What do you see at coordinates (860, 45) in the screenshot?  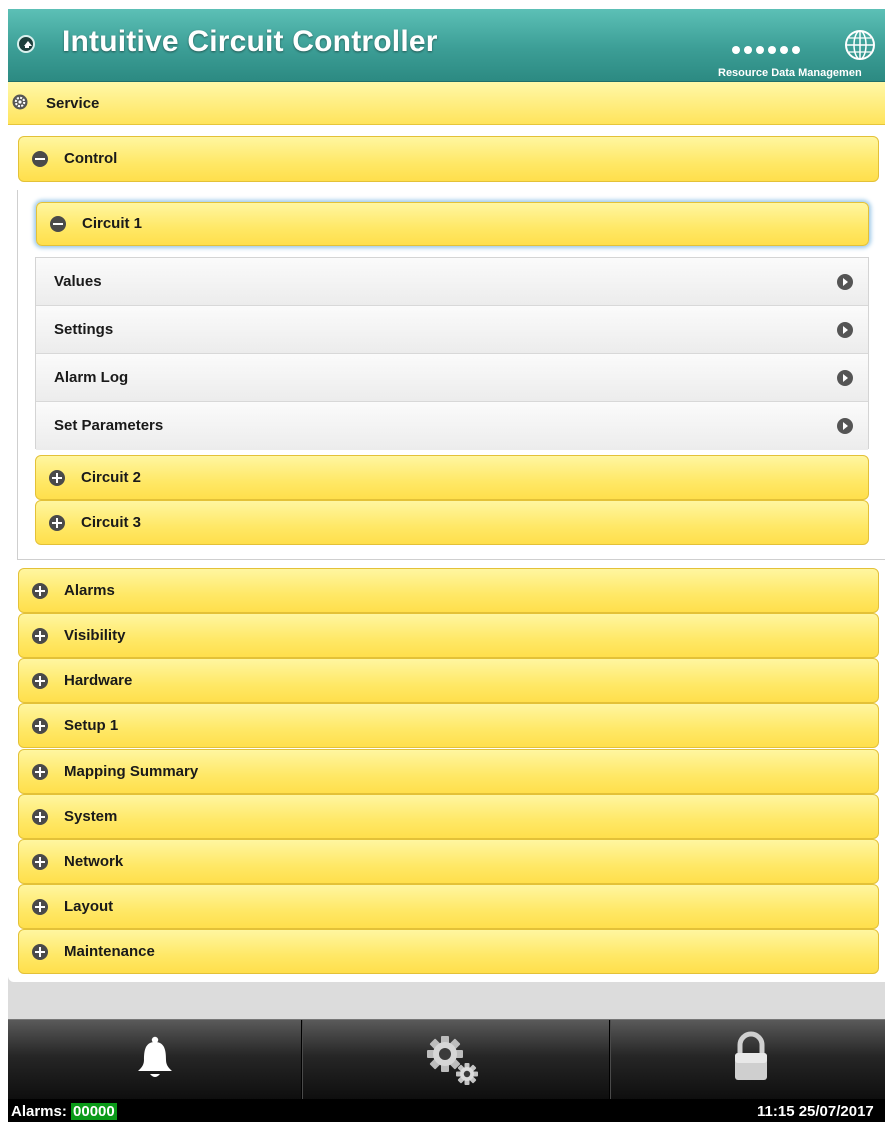 I see `globe-icon` at bounding box center [860, 45].